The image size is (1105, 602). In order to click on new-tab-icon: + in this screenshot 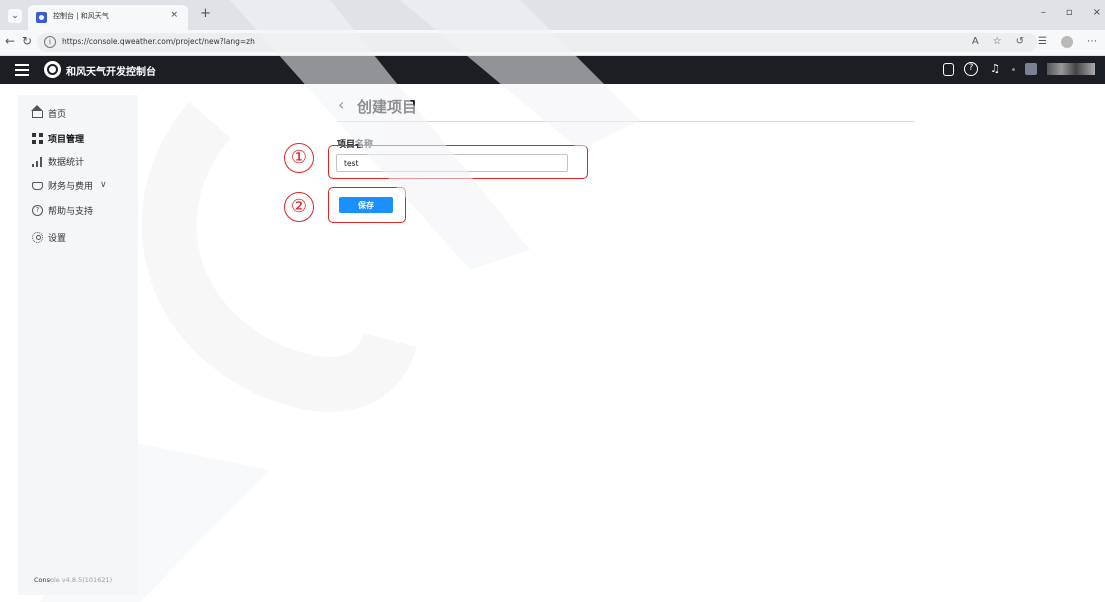, I will do `click(205, 13)`.